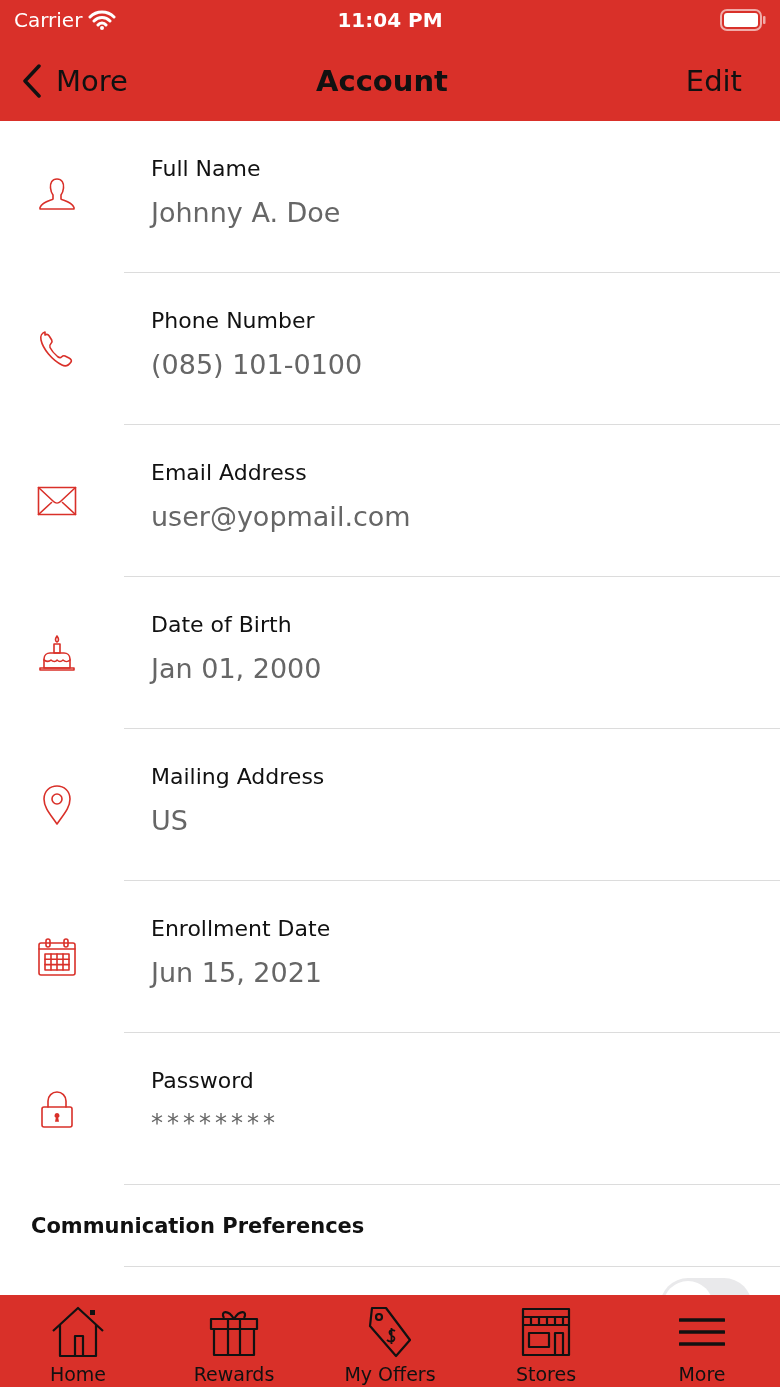  Describe the element at coordinates (102, 20) in the screenshot. I see `wifi-icon` at that location.